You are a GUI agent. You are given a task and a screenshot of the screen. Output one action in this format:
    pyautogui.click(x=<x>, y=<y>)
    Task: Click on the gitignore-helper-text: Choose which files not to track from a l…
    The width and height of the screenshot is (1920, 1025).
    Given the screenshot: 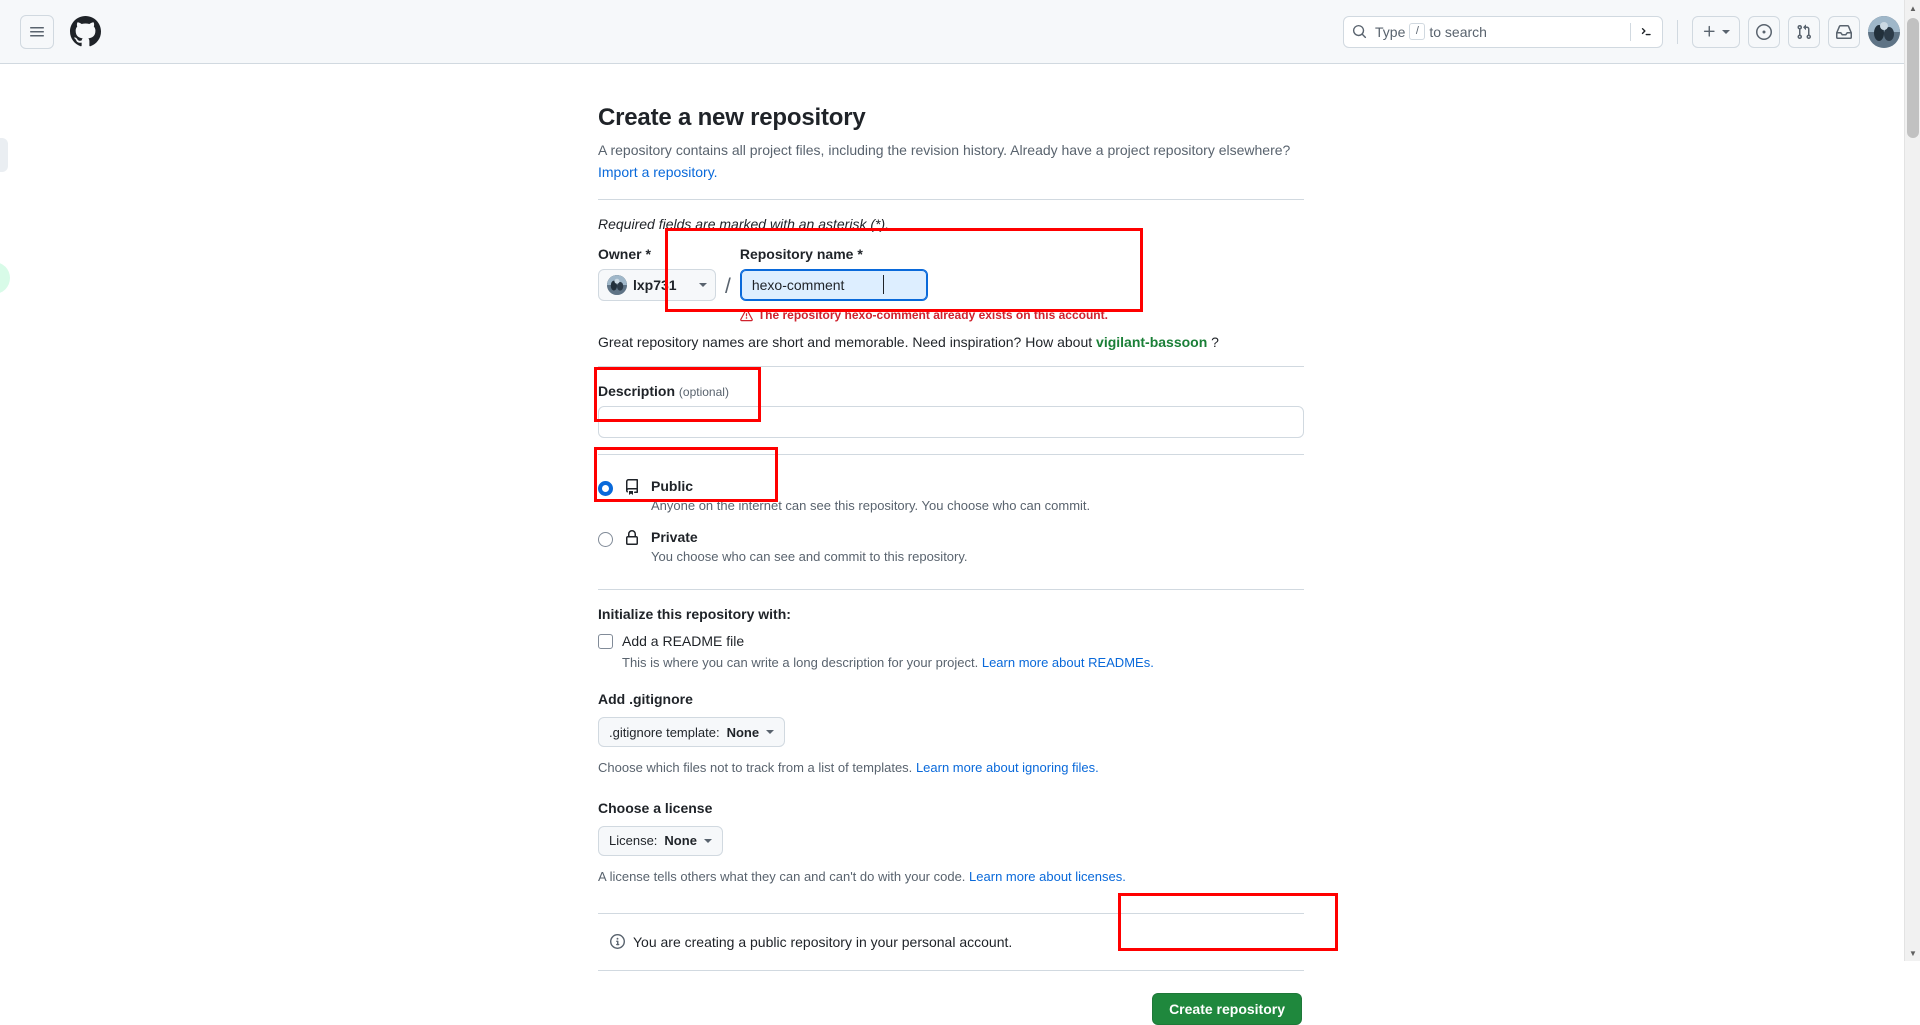 What is the action you would take?
    pyautogui.click(x=755, y=768)
    